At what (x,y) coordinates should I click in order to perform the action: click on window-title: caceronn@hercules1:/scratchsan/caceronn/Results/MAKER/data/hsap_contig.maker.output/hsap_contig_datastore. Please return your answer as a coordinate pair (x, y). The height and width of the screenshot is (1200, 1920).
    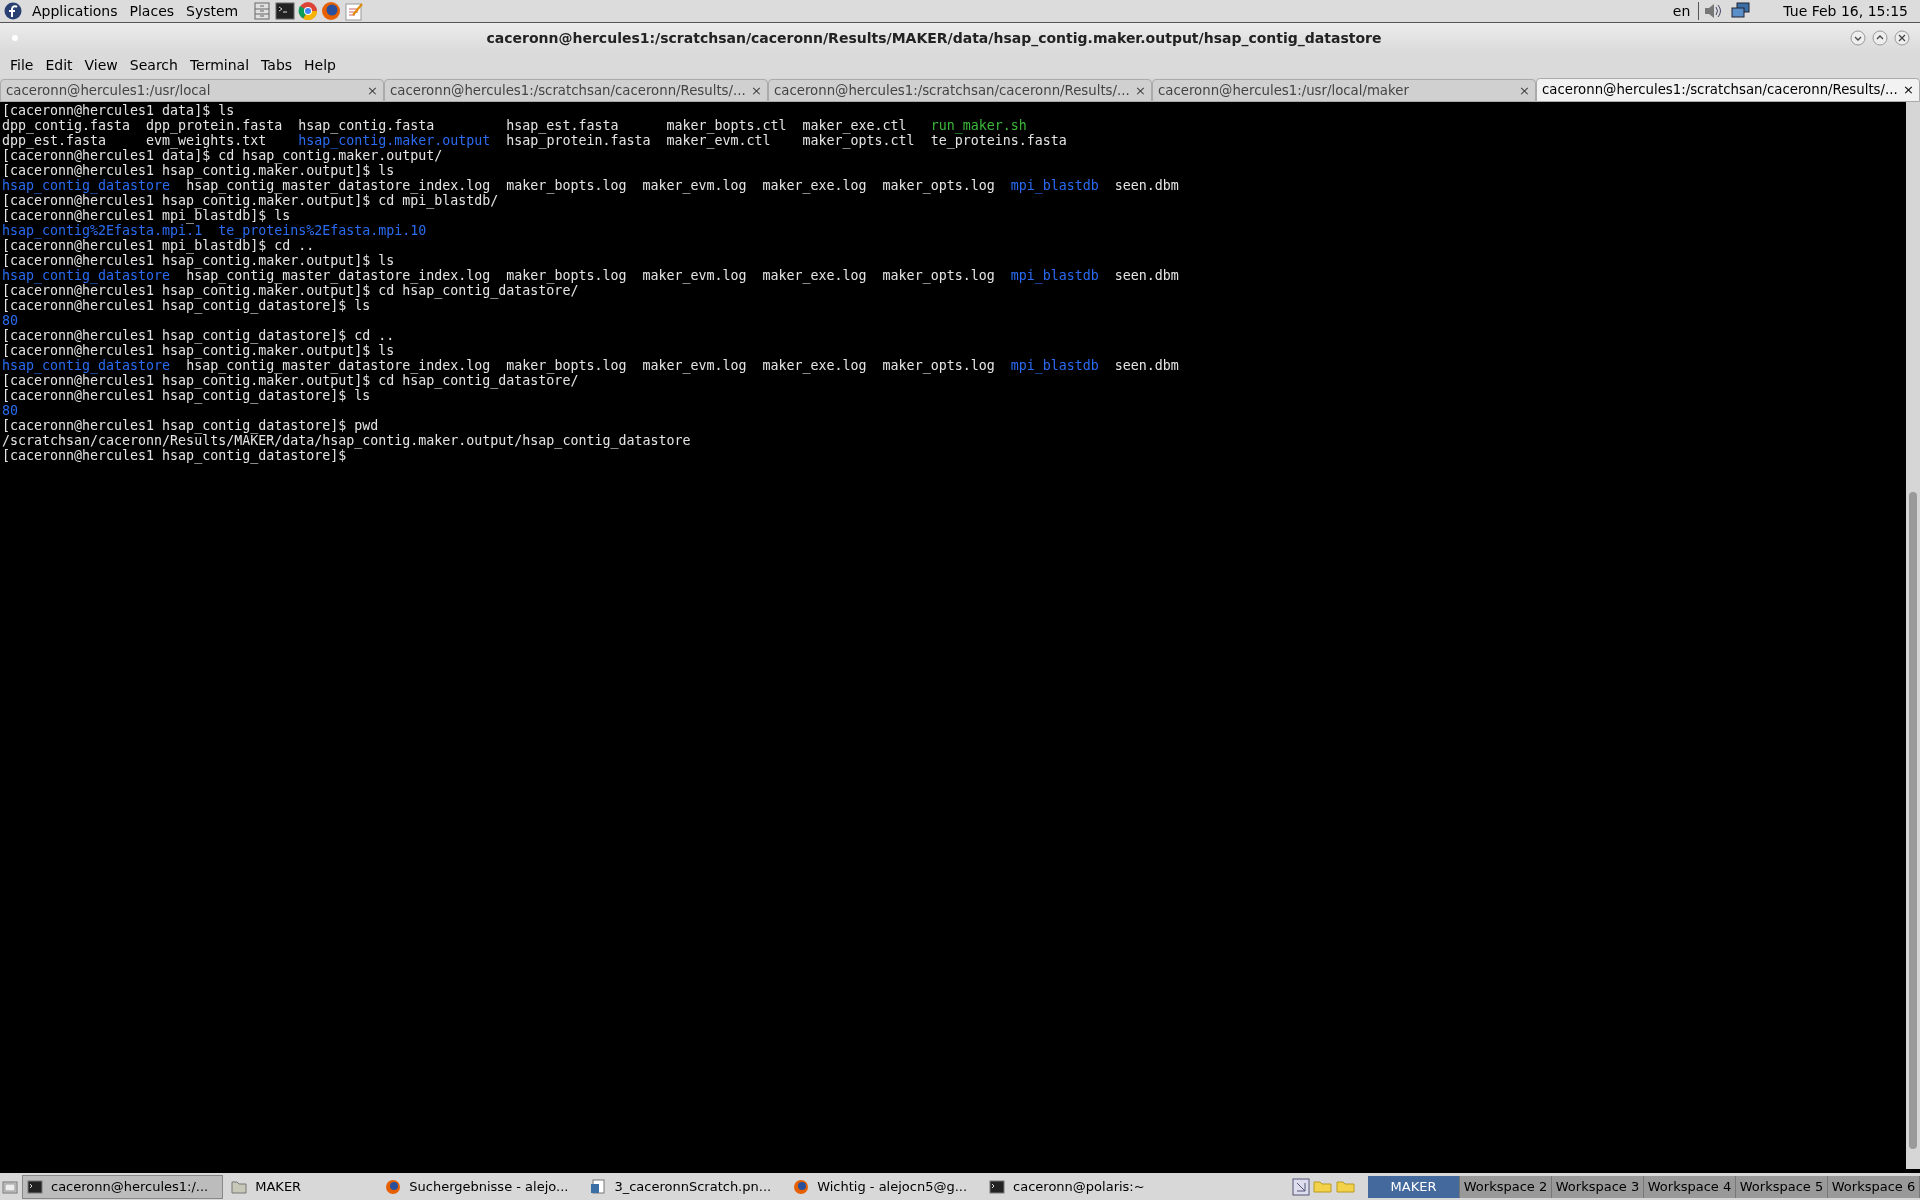
    Looking at the image, I should click on (934, 38).